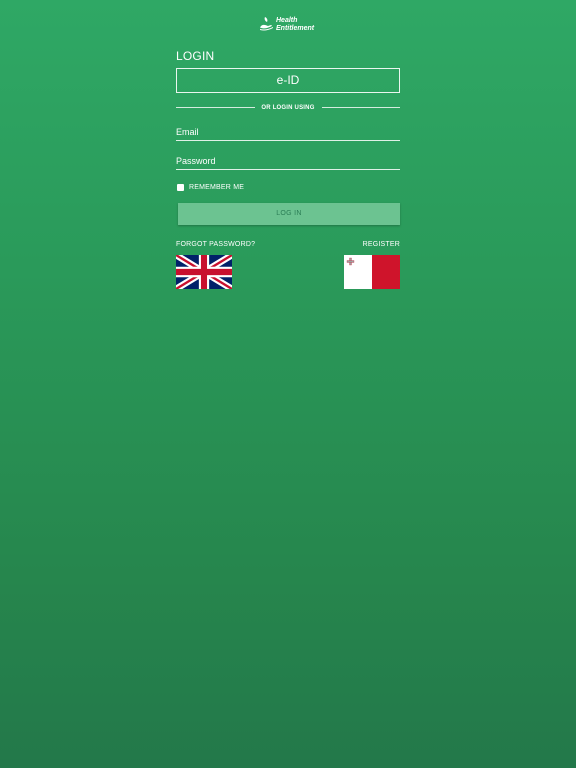 This screenshot has height=768, width=576. I want to click on password-field, so click(288, 161).